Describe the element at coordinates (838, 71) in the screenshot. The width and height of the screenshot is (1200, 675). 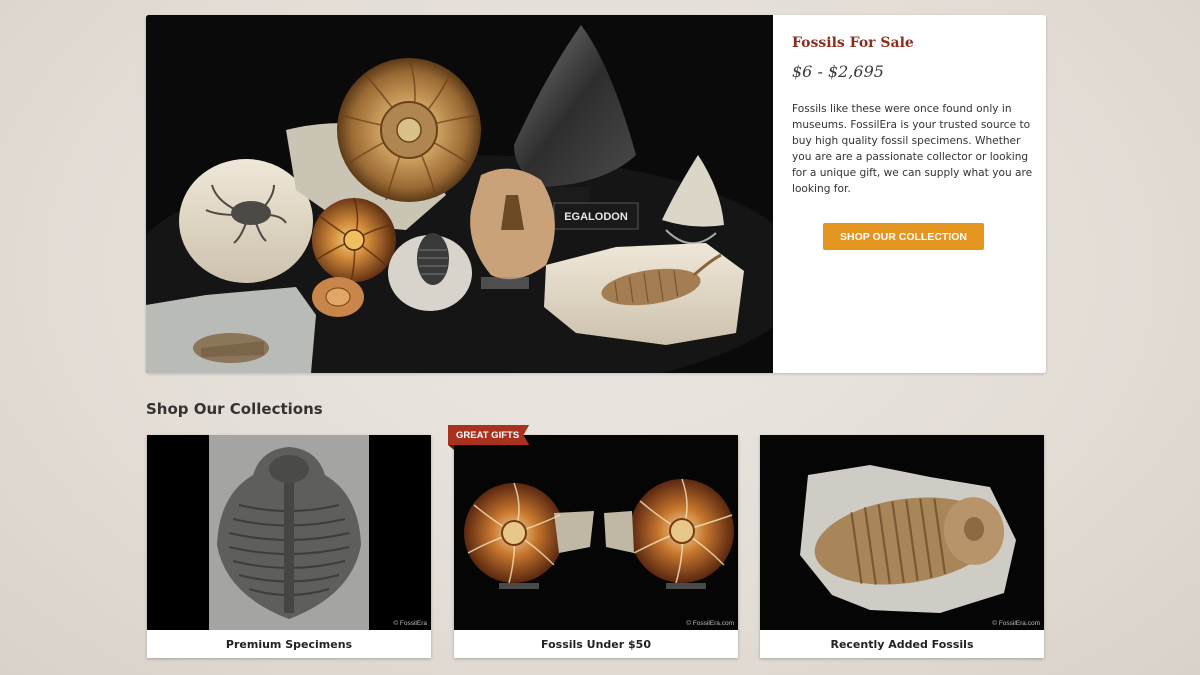
I see `hero-price-range: $6 - $2,695` at that location.